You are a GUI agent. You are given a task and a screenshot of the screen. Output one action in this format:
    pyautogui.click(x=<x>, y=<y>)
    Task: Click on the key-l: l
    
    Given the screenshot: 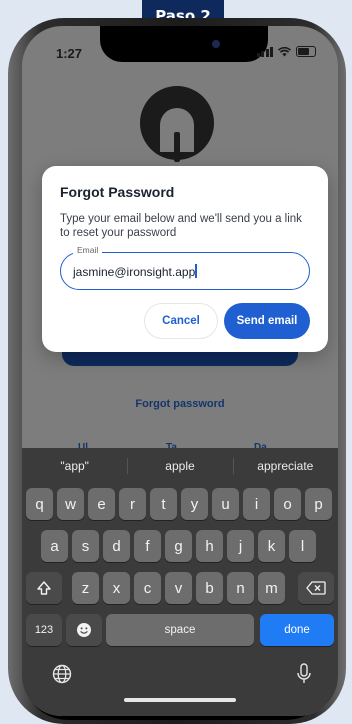 What is the action you would take?
    pyautogui.click(x=302, y=546)
    